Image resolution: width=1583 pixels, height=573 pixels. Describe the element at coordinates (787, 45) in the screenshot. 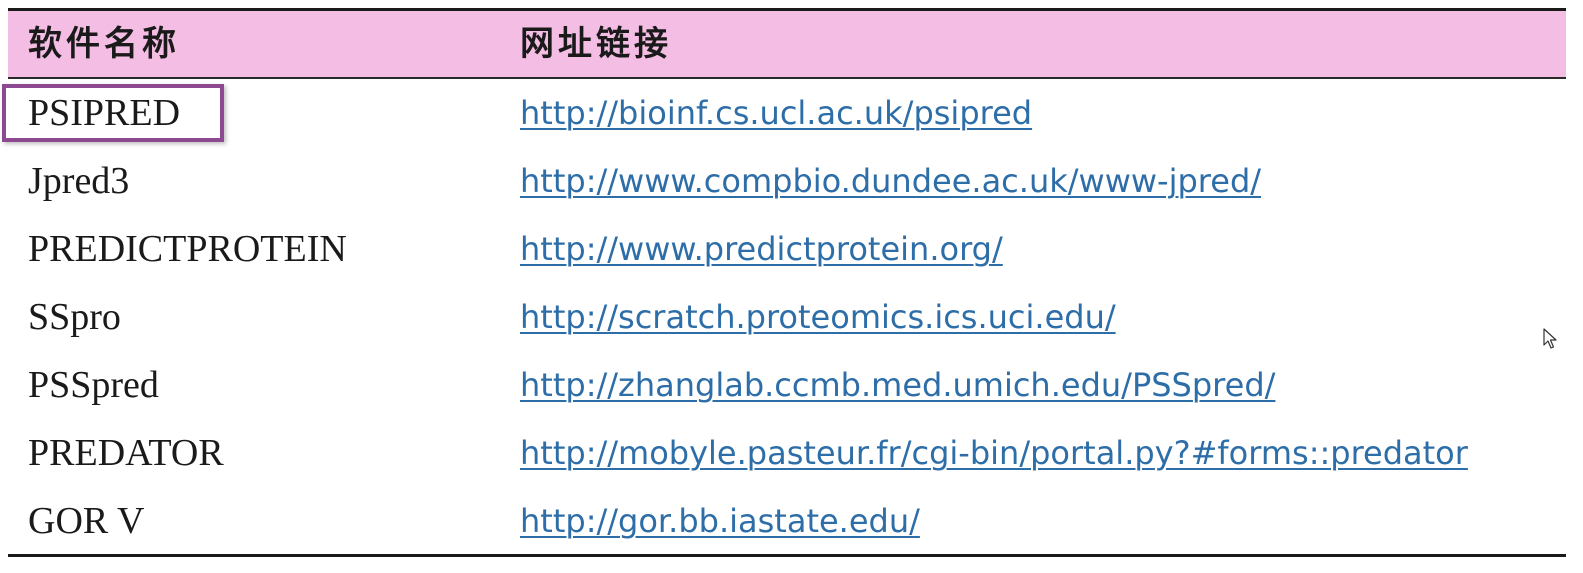

I see `table-header-row: 软件名称 网址链接` at that location.